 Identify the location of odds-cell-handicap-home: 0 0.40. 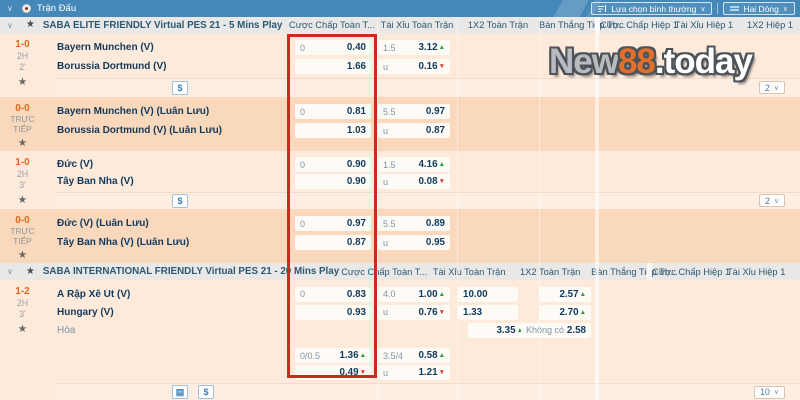
(333, 47).